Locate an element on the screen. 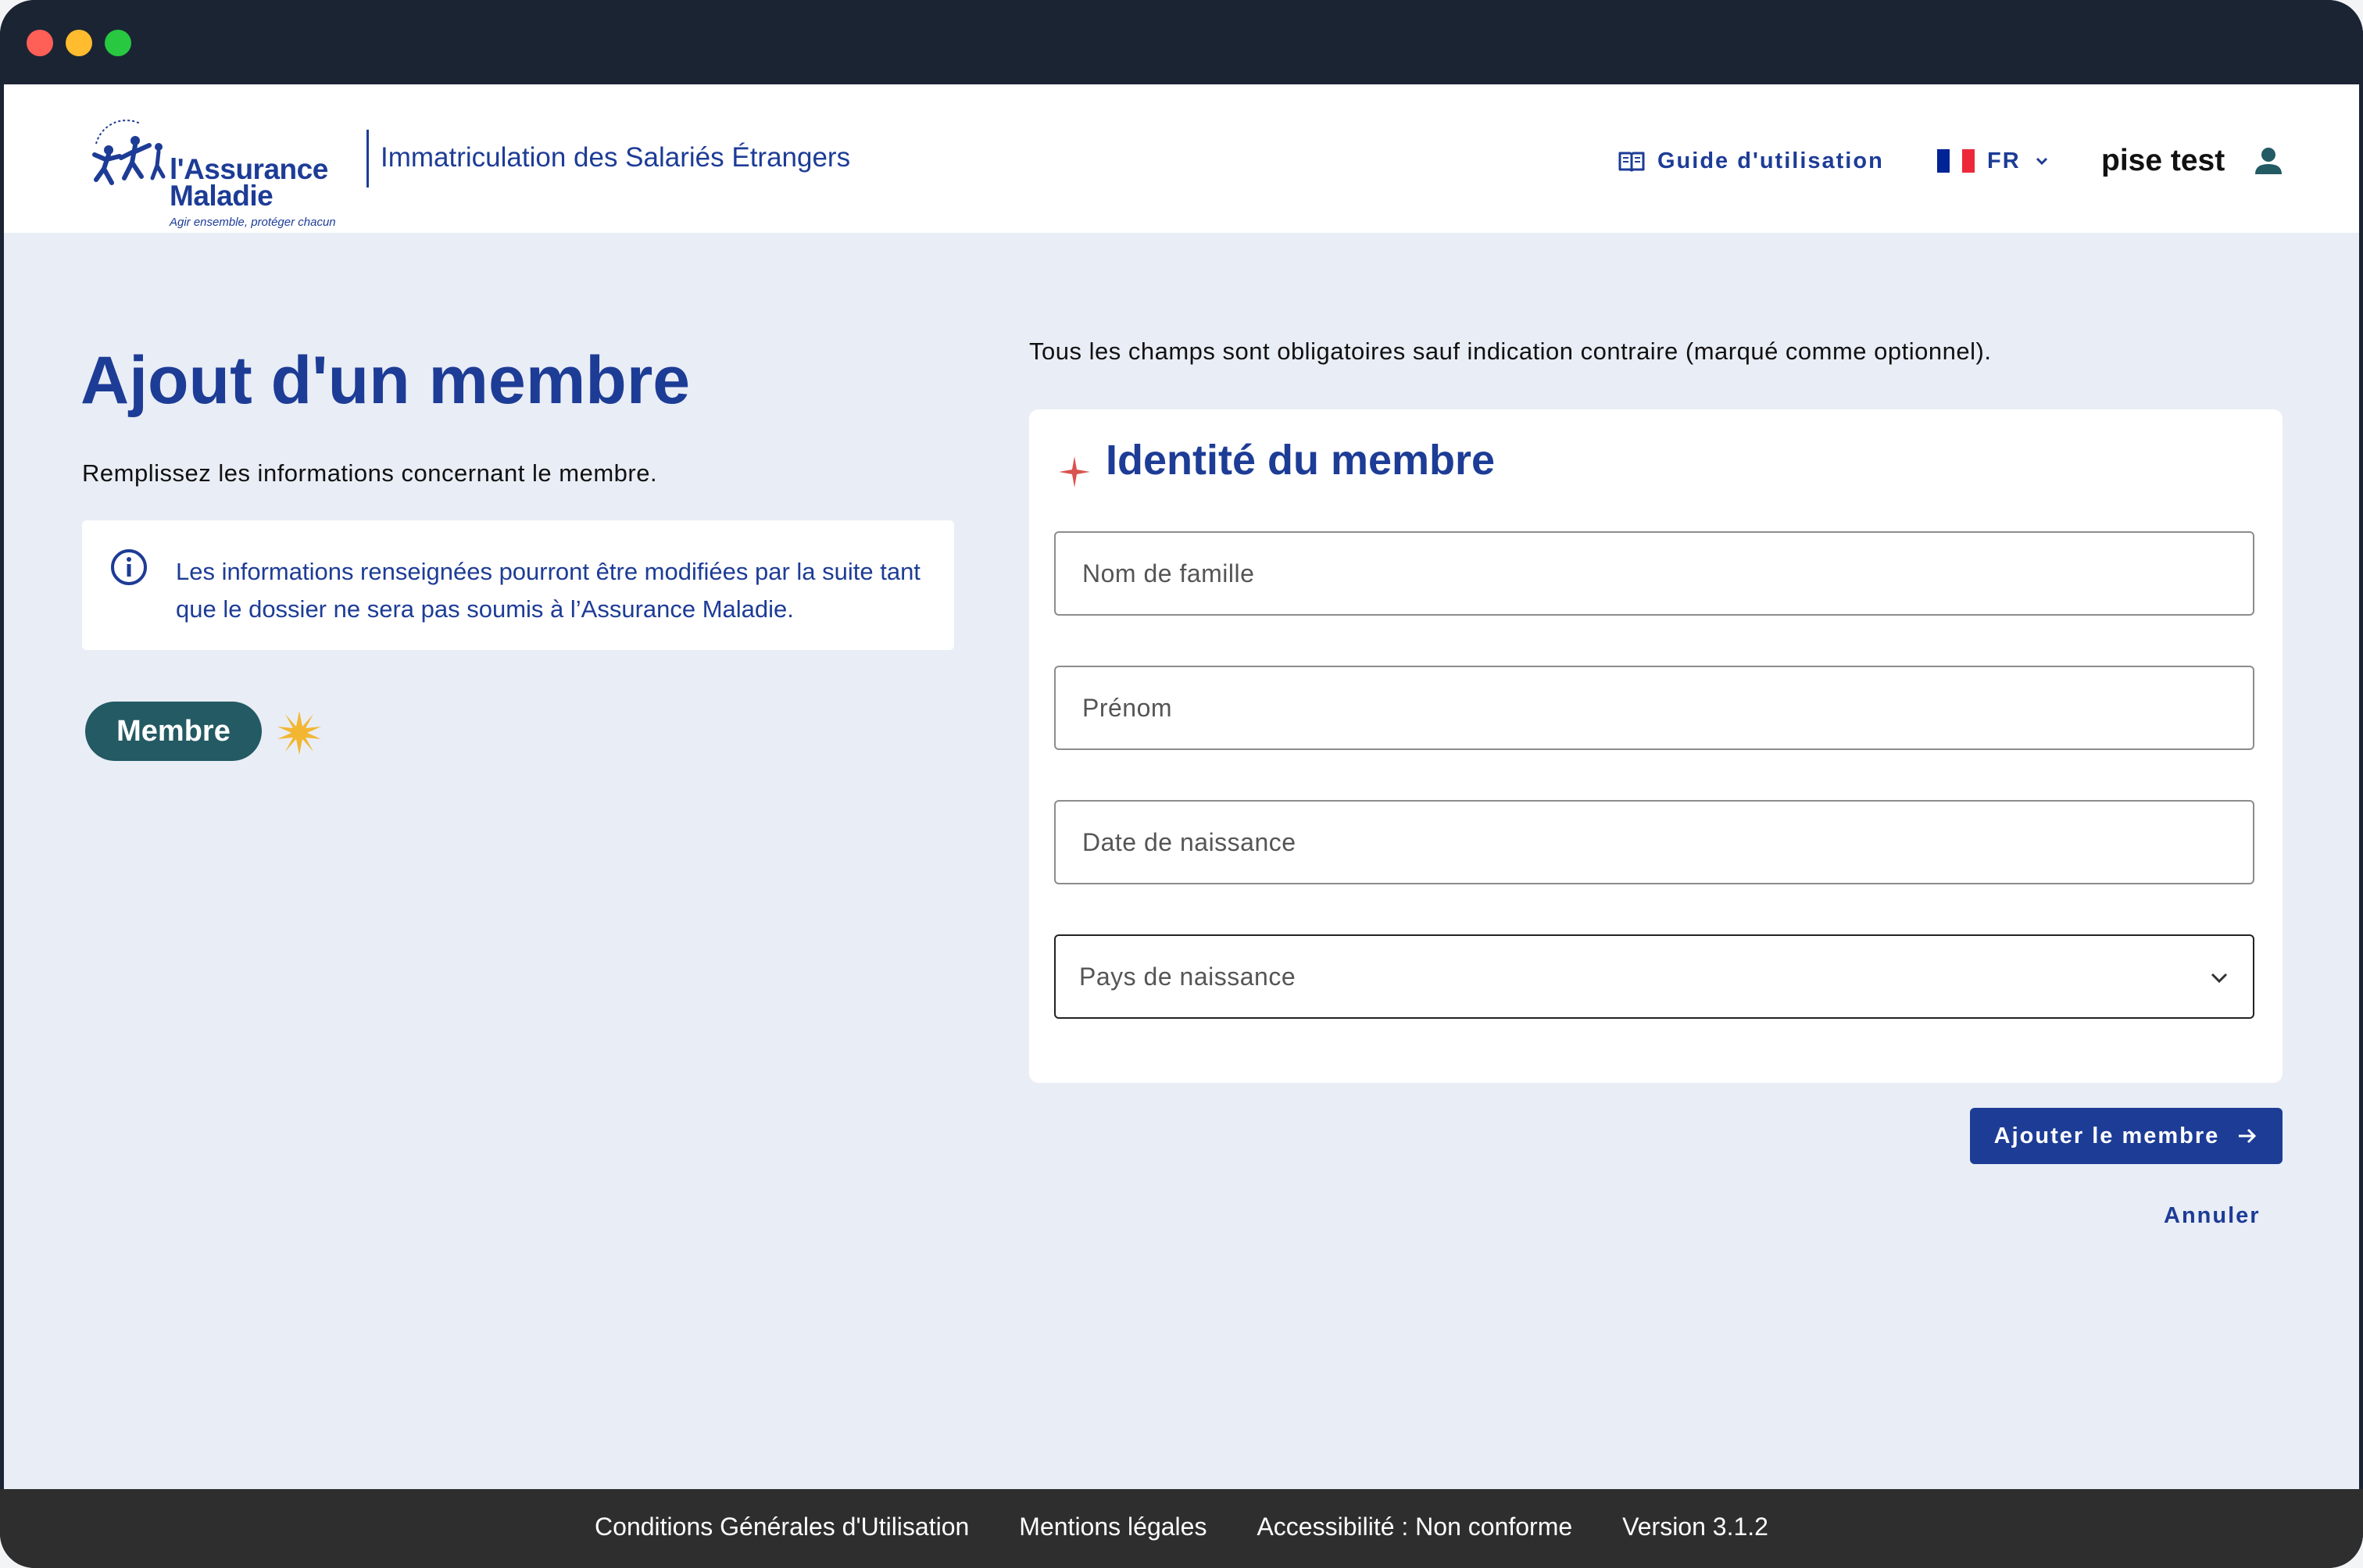 Image resolution: width=2363 pixels, height=1568 pixels. guide-link: Guide d'utilisation is located at coordinates (1751, 161).